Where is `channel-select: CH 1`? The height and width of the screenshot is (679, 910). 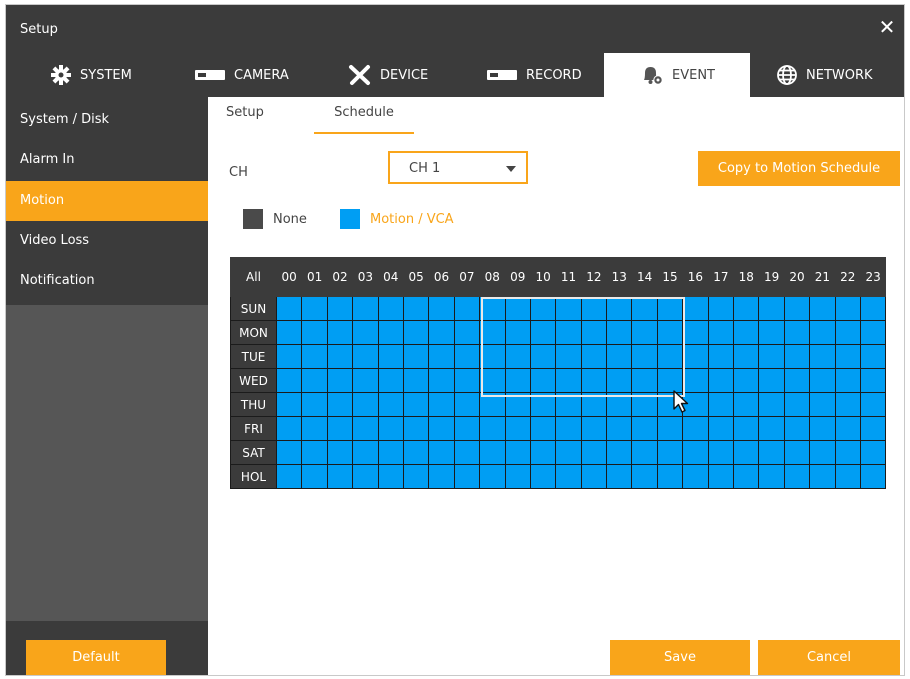
channel-select: CH 1 is located at coordinates (458, 167).